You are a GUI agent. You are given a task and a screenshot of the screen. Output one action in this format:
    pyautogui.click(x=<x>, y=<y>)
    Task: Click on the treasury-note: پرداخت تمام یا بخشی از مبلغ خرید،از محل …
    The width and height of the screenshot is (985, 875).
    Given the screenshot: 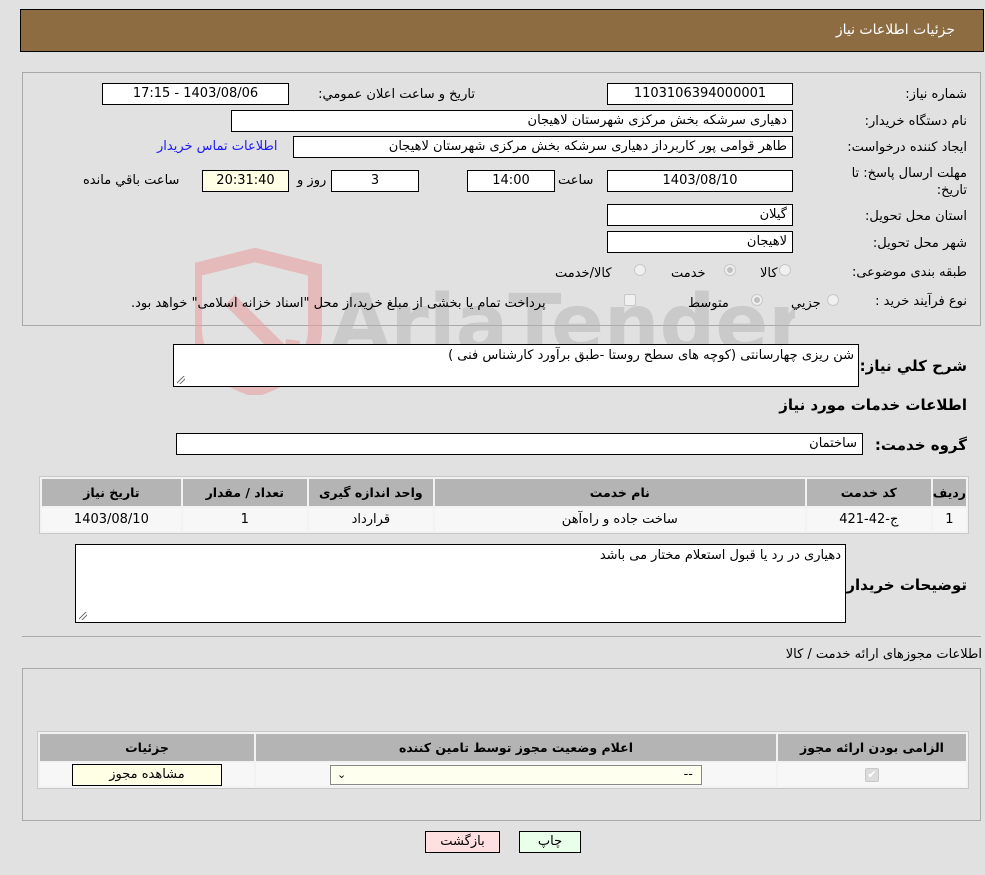 What is the action you would take?
    pyautogui.click(x=338, y=303)
    